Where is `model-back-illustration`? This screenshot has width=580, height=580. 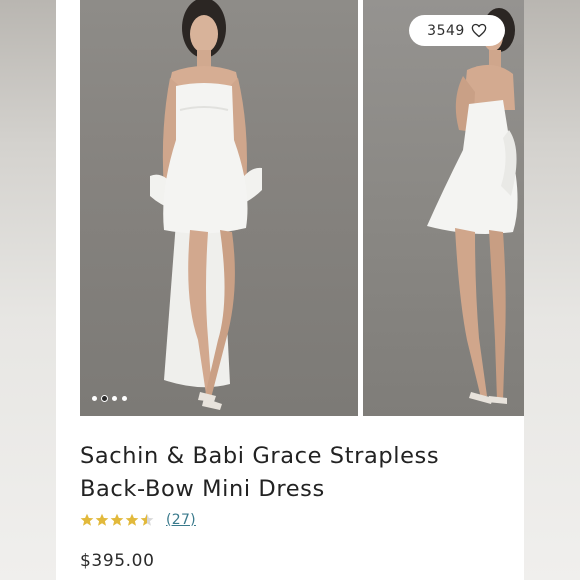
model-back-illustration is located at coordinates (472, 206).